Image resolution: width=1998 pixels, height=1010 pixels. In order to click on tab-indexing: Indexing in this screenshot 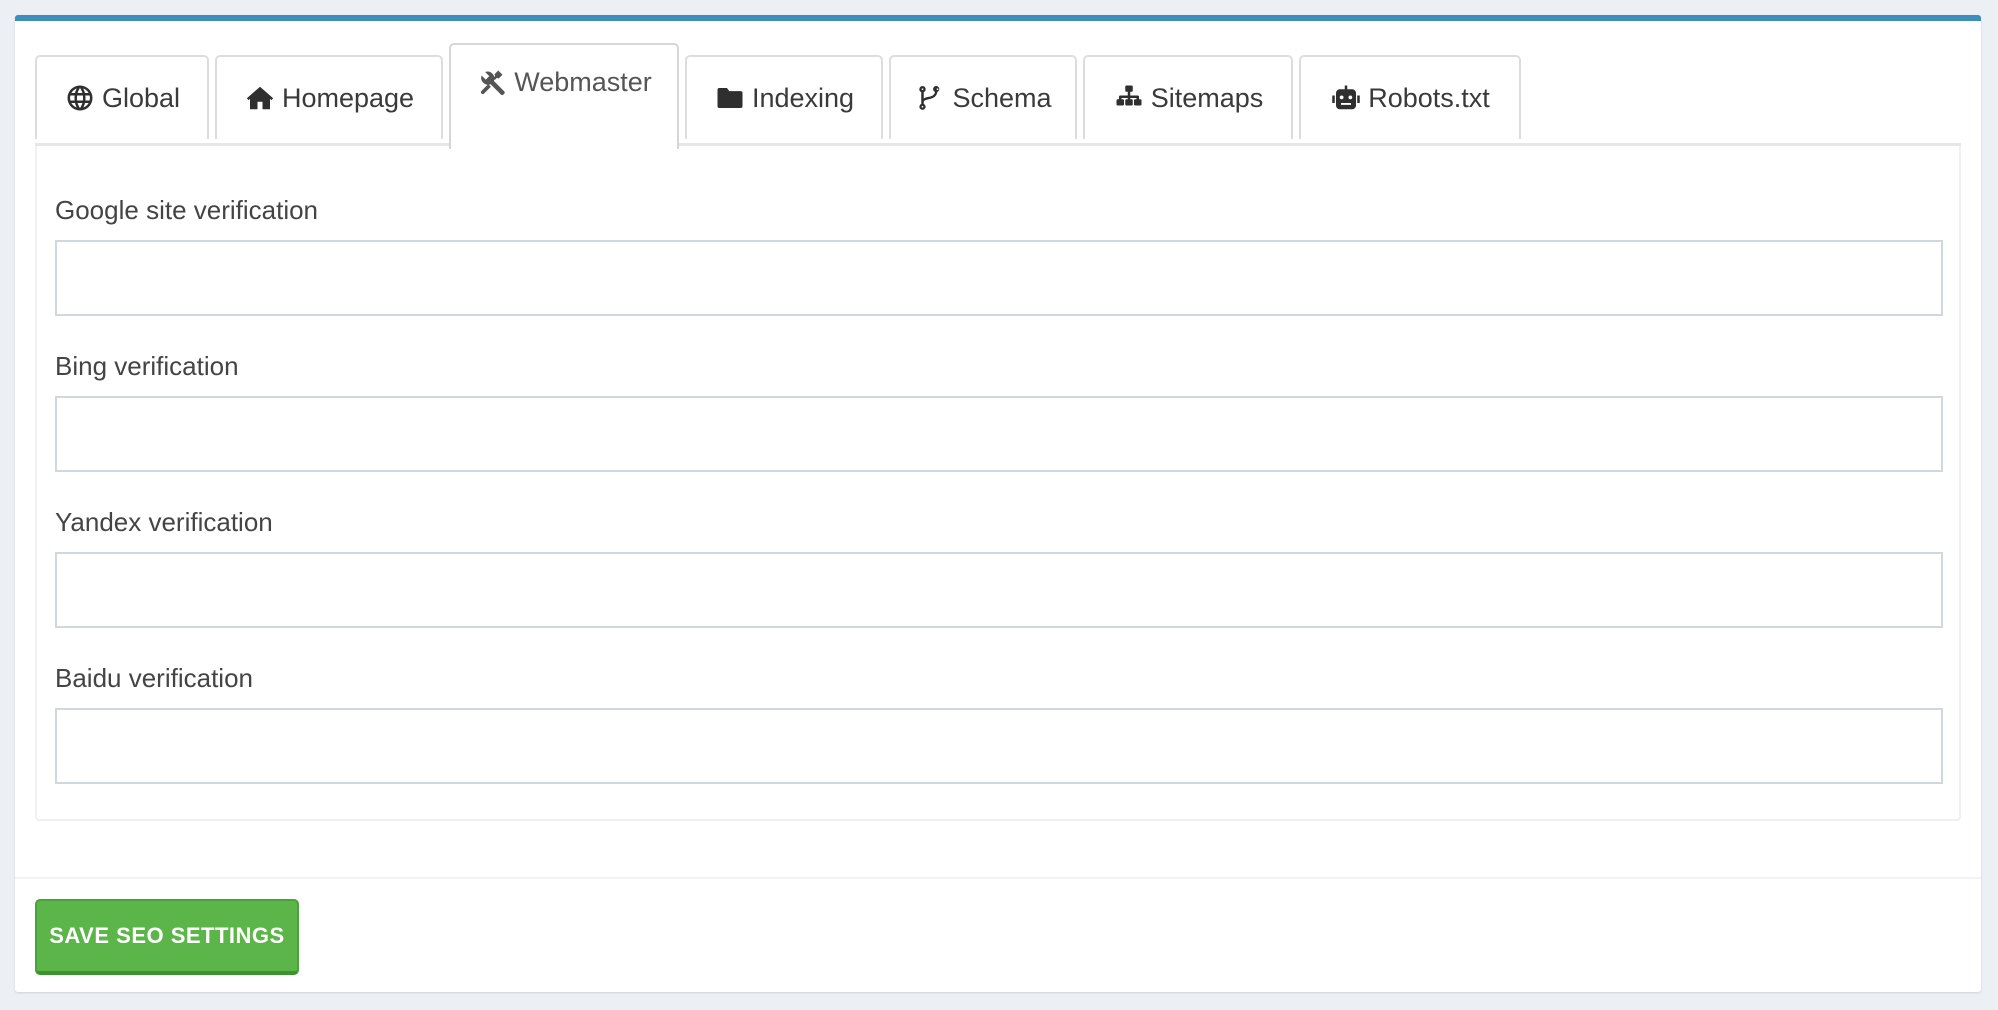, I will do `click(784, 97)`.